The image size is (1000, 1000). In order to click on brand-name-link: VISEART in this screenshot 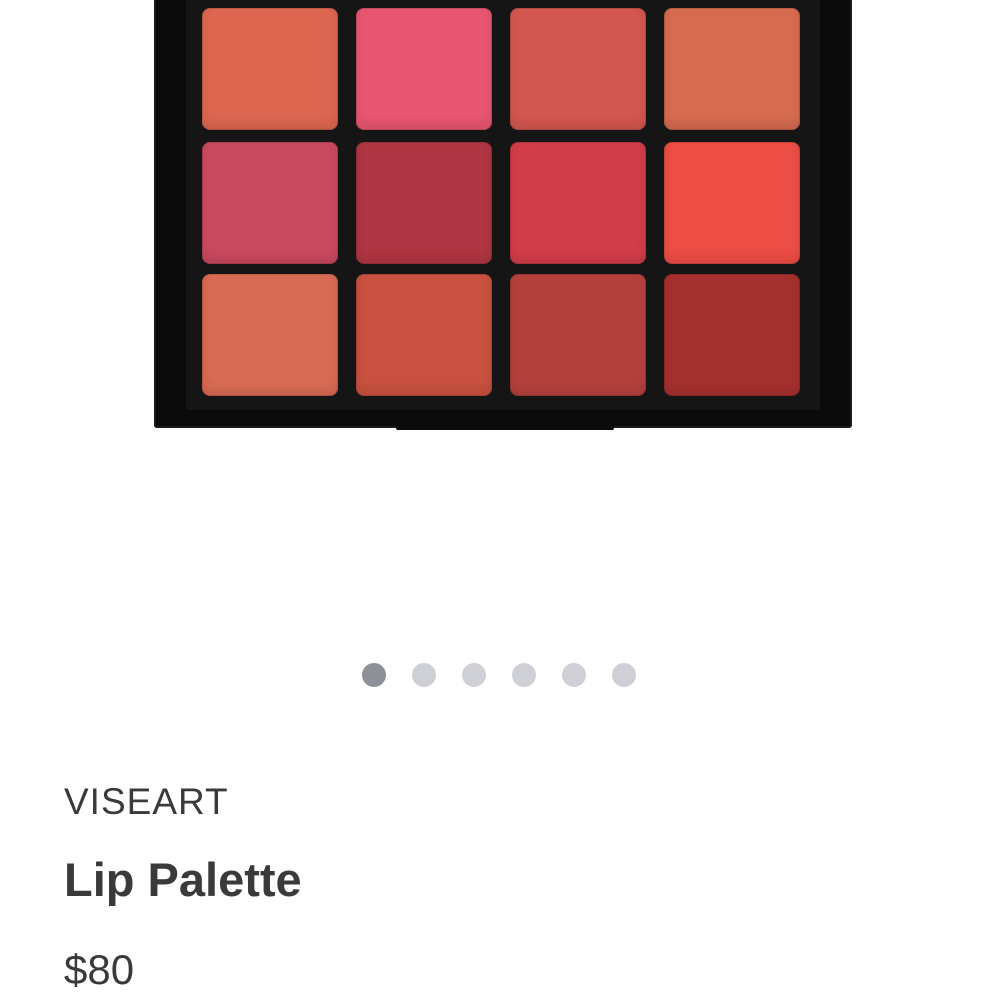, I will do `click(146, 802)`.